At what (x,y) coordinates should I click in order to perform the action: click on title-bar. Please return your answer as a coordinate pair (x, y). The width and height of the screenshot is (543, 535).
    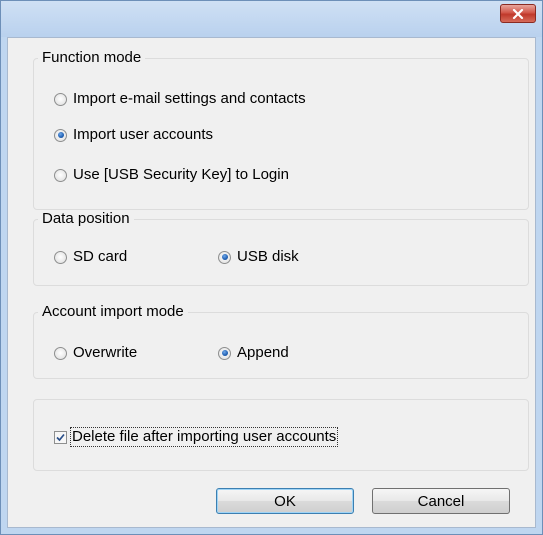
    Looking at the image, I should click on (271, 19).